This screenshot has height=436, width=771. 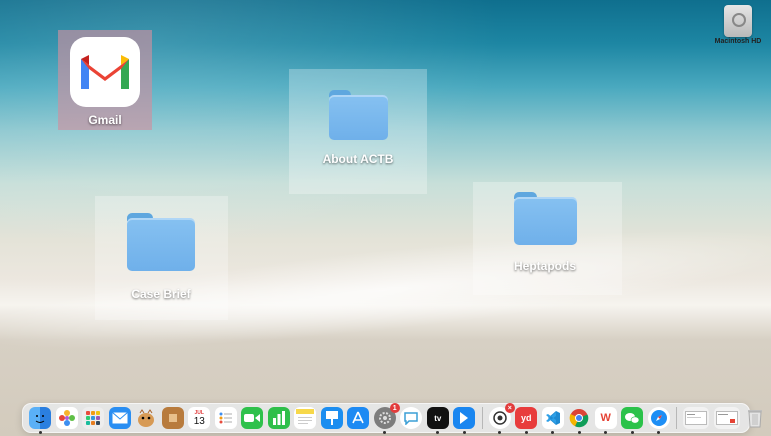 What do you see at coordinates (738, 41) in the screenshot?
I see `macintosh-hd-label: Macintosh HD` at bounding box center [738, 41].